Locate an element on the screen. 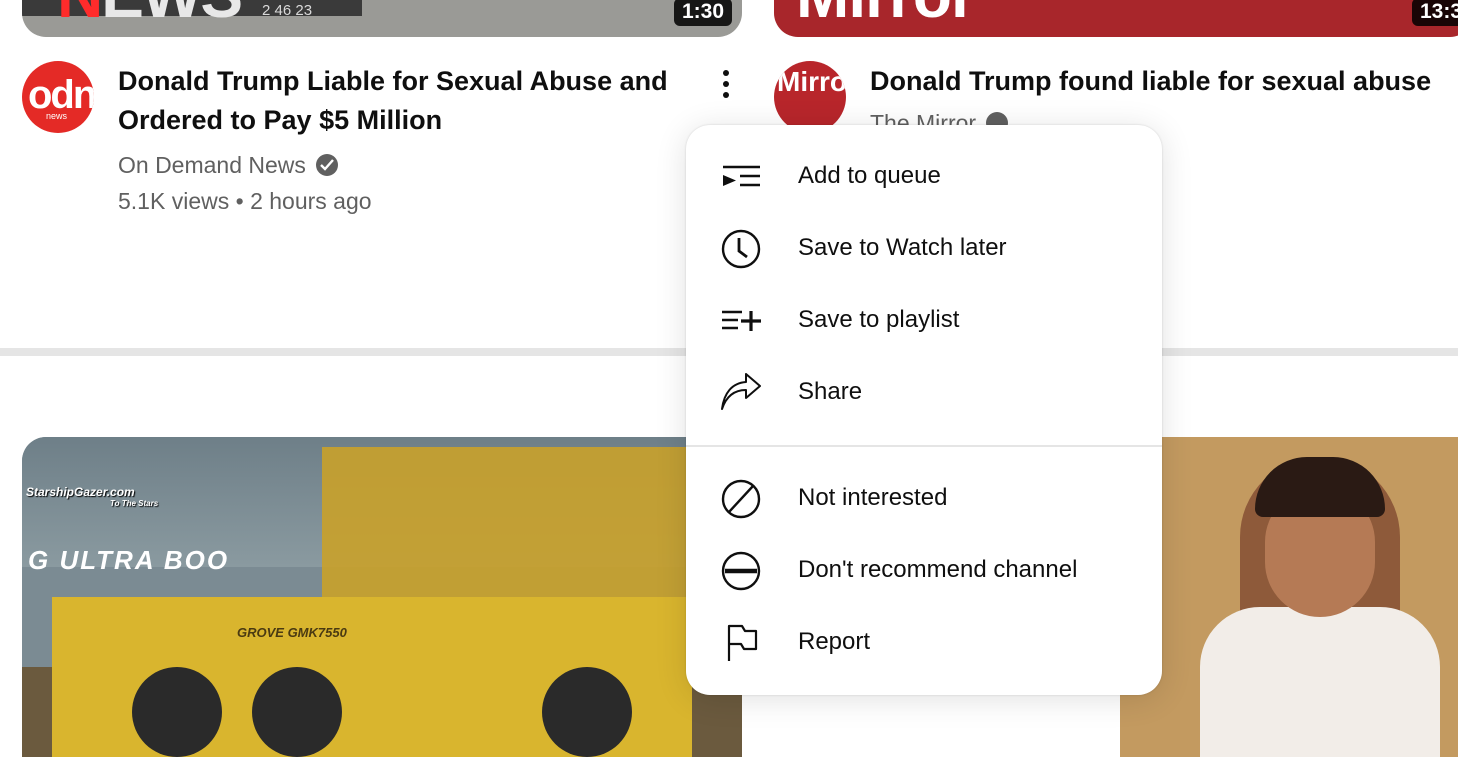 This screenshot has width=1458, height=757. menu-item-not-interested: Not interested is located at coordinates (924, 499).